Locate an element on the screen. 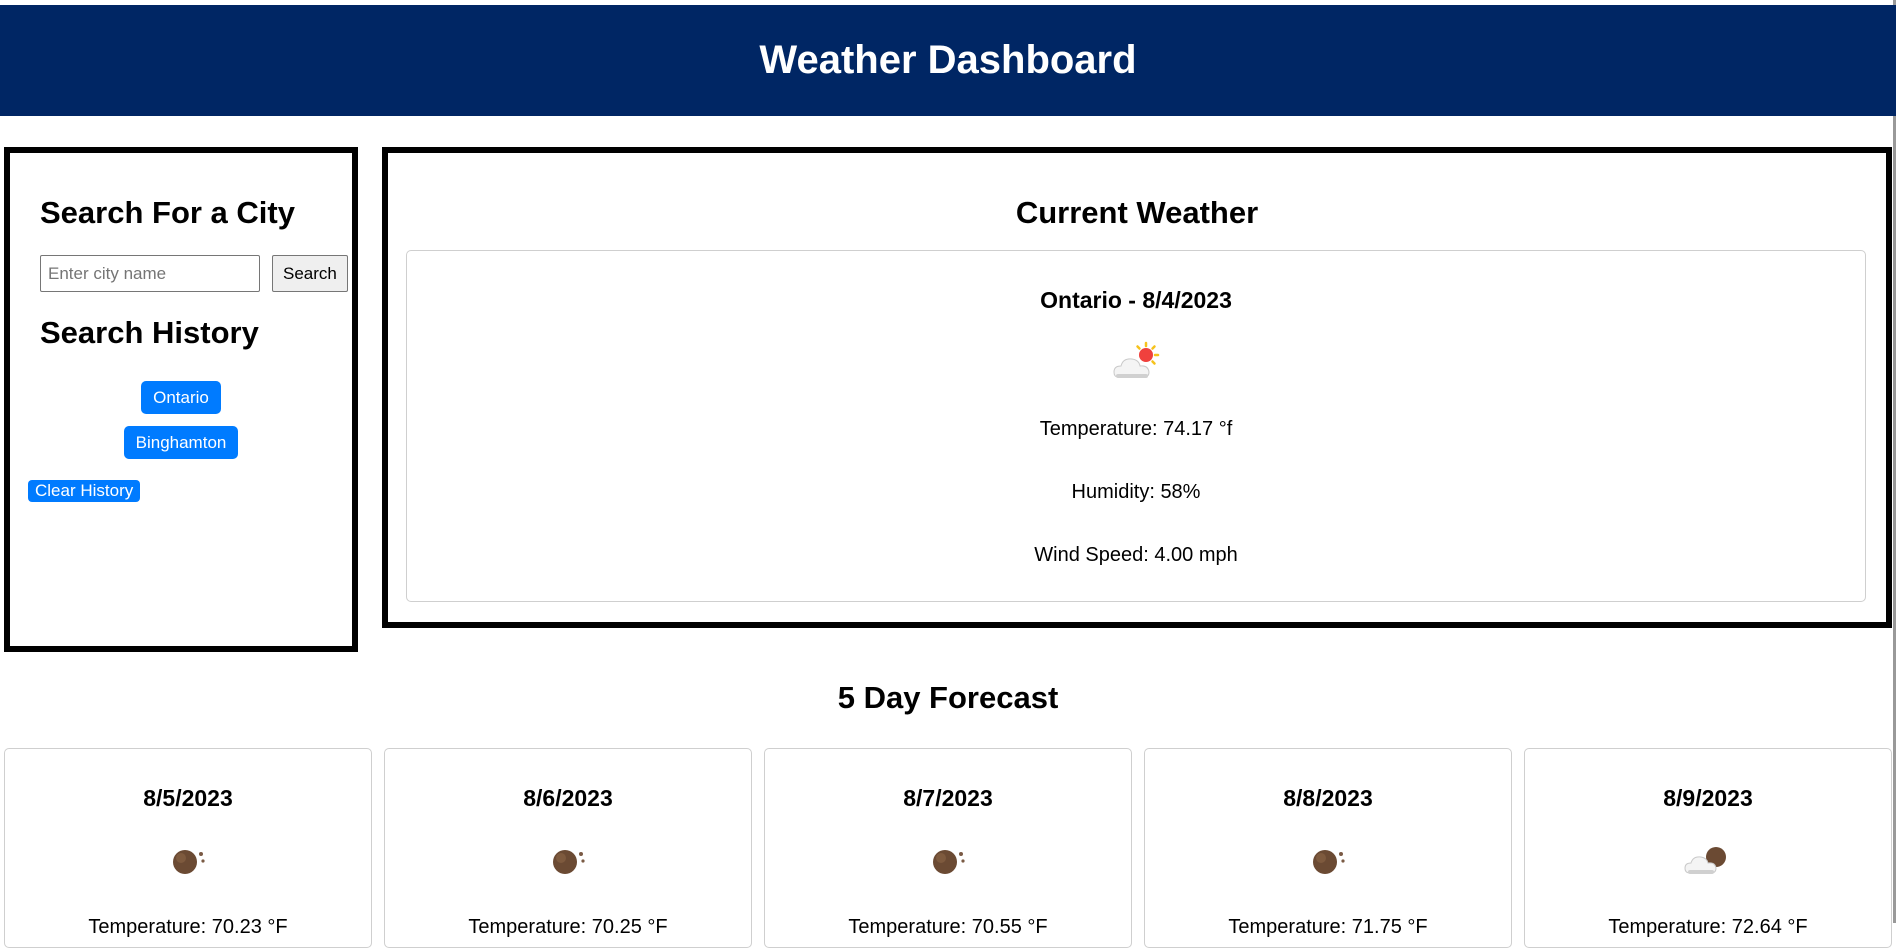 This screenshot has width=1900, height=948. page-header: Weather Dashboard is located at coordinates (948, 60).